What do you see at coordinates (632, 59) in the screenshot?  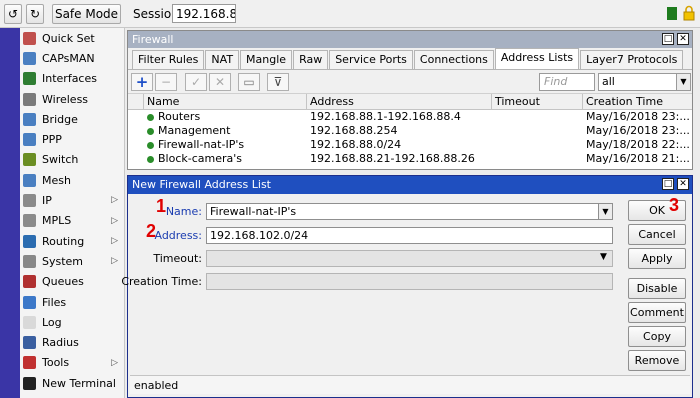 I see `tab-layer7-protocols: Layer7 Protocols` at bounding box center [632, 59].